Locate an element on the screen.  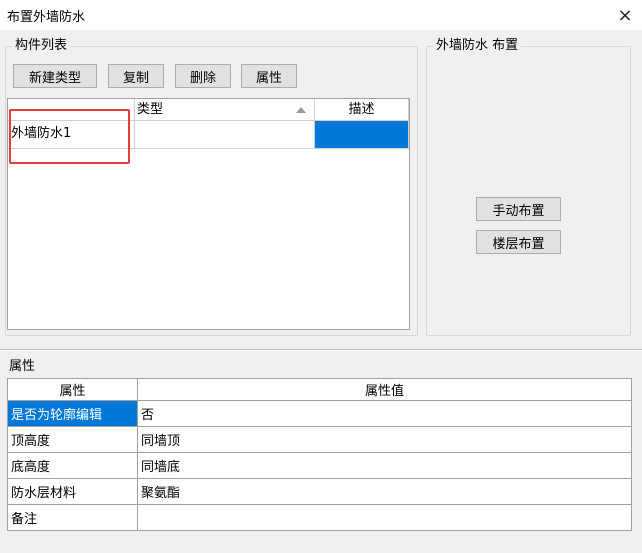
properties-button: 属性 is located at coordinates (269, 76).